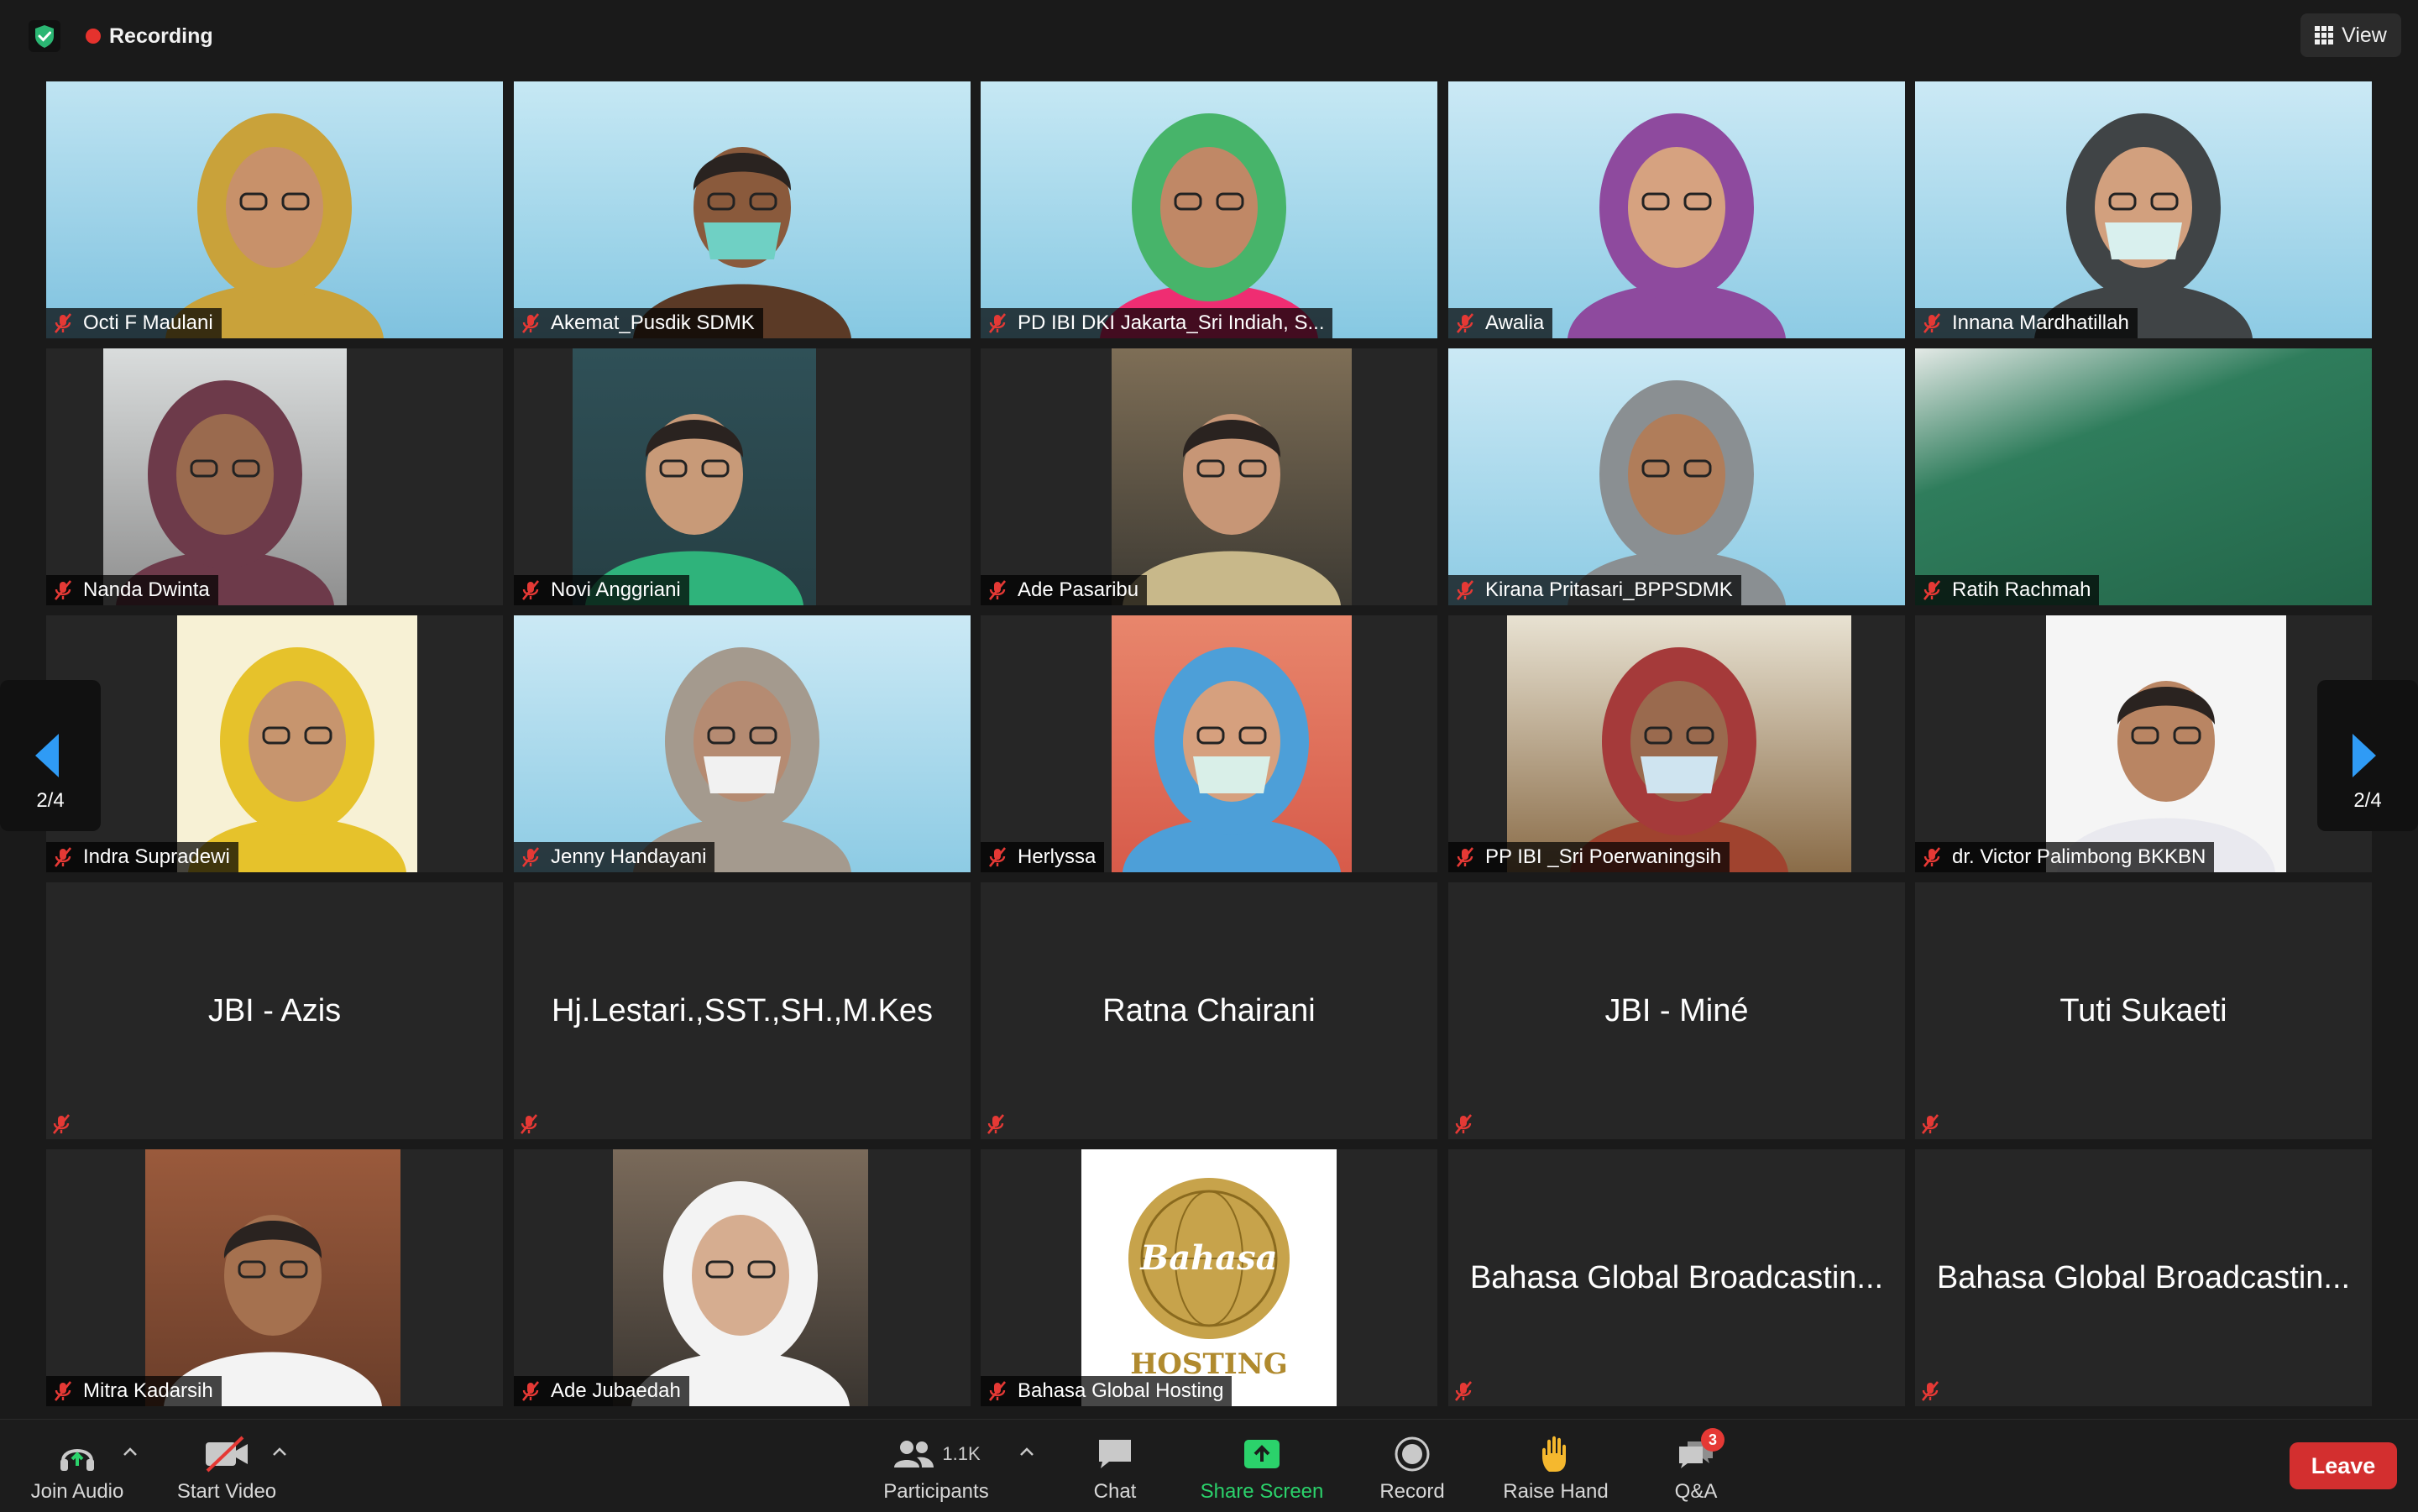  Describe the element at coordinates (77, 1468) in the screenshot. I see `join-audio-button: Join Audio` at that location.